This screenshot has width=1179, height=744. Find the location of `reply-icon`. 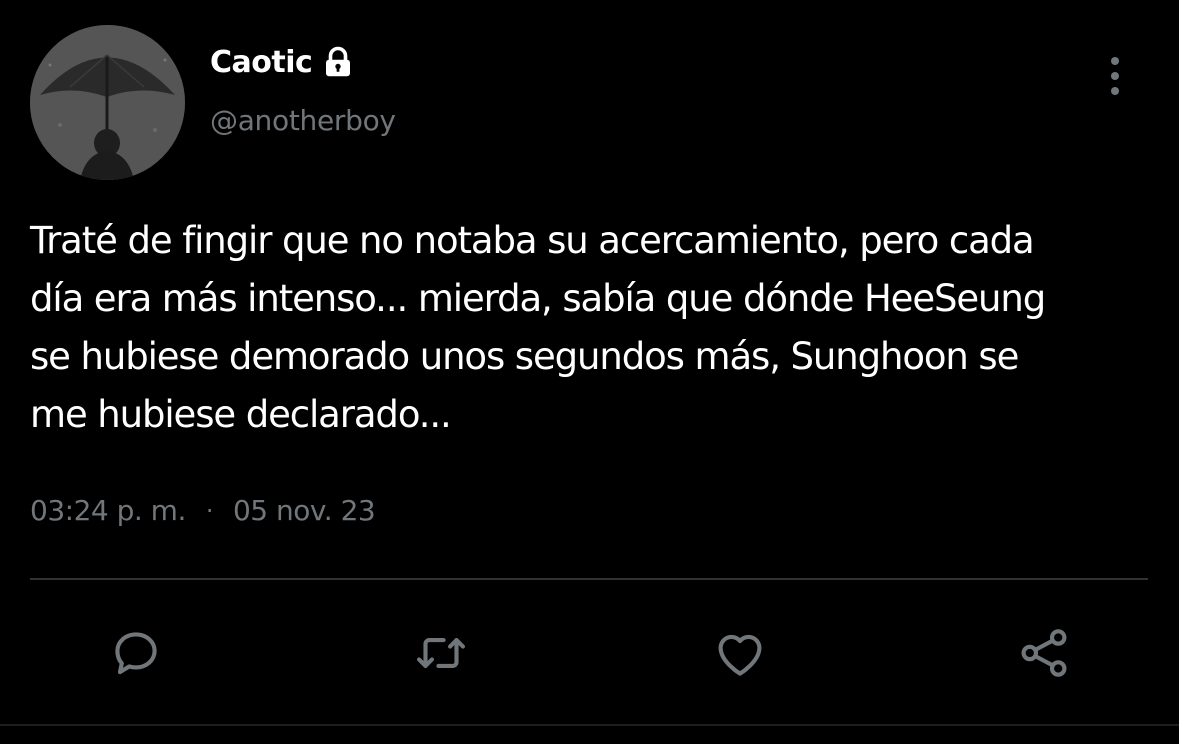

reply-icon is located at coordinates (136, 653).